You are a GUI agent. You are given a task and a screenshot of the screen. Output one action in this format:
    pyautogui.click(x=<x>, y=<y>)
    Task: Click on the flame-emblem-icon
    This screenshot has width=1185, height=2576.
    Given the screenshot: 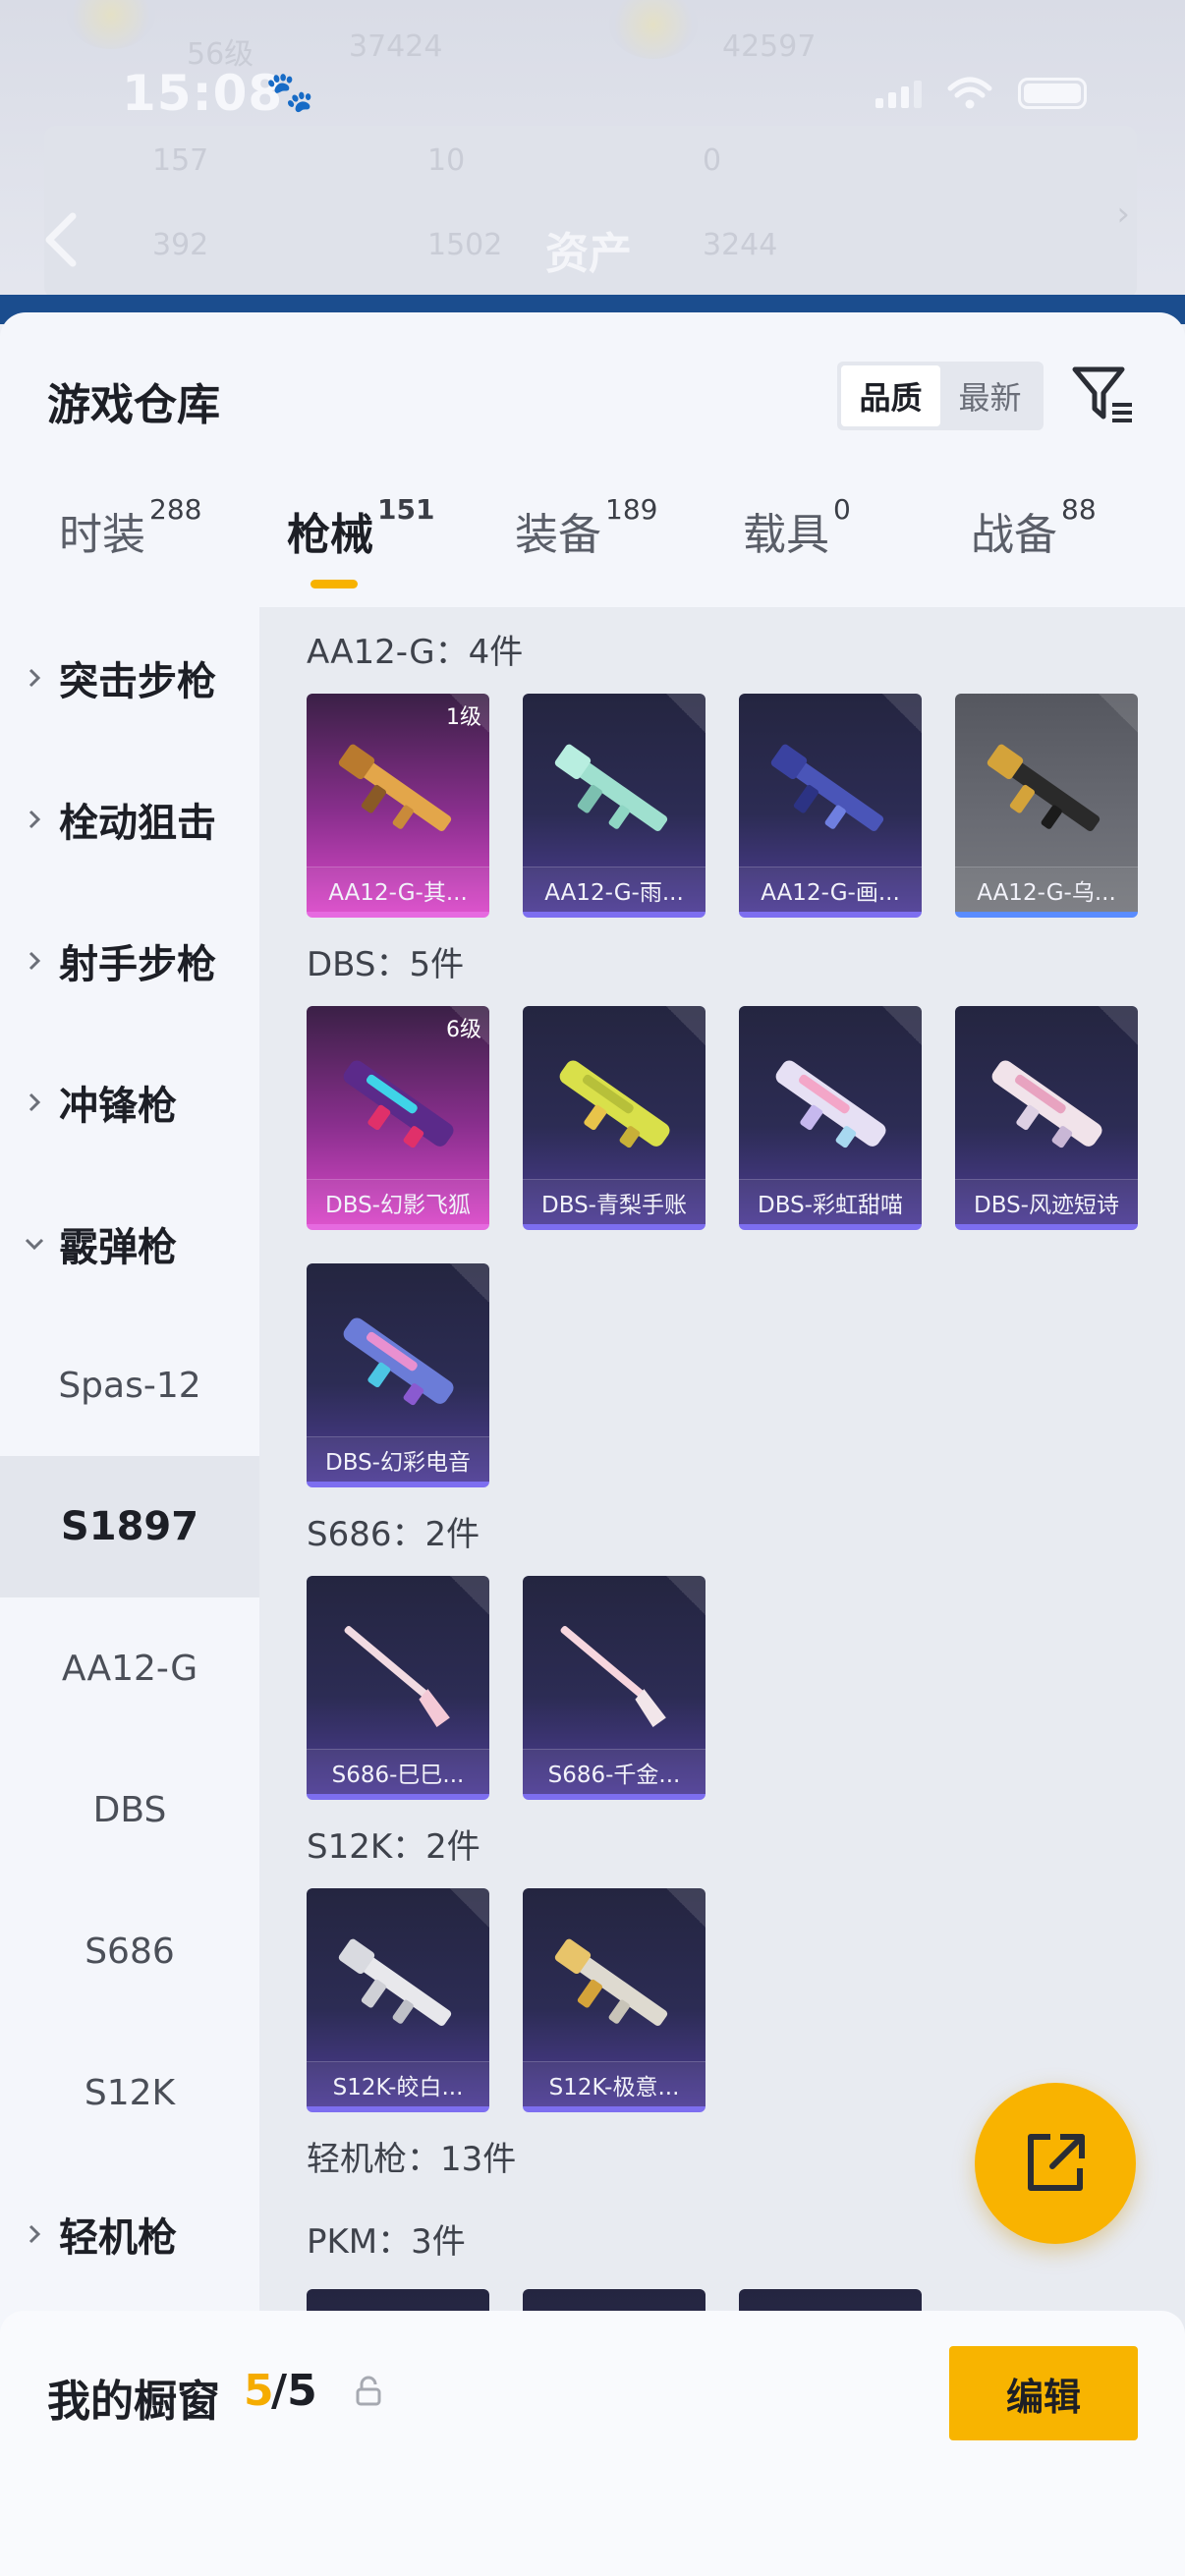 What is the action you would take?
    pyautogui.click(x=654, y=29)
    